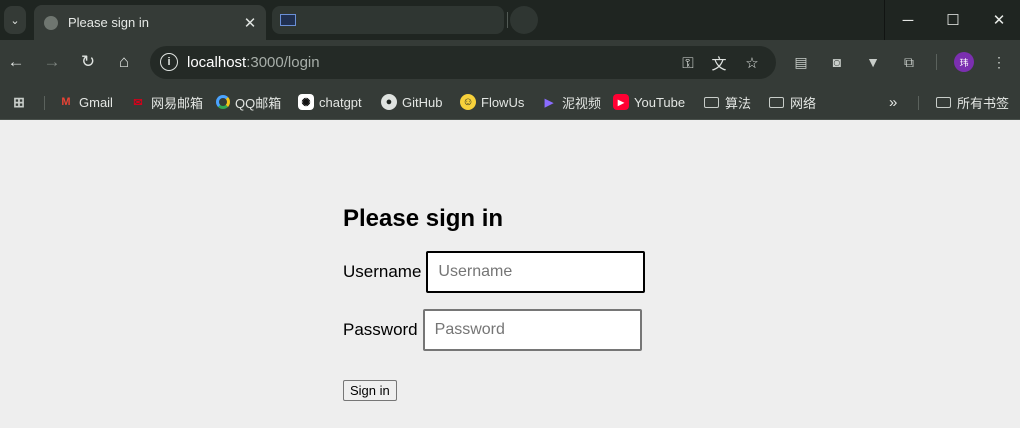  I want to click on username-row: Username, so click(494, 272).